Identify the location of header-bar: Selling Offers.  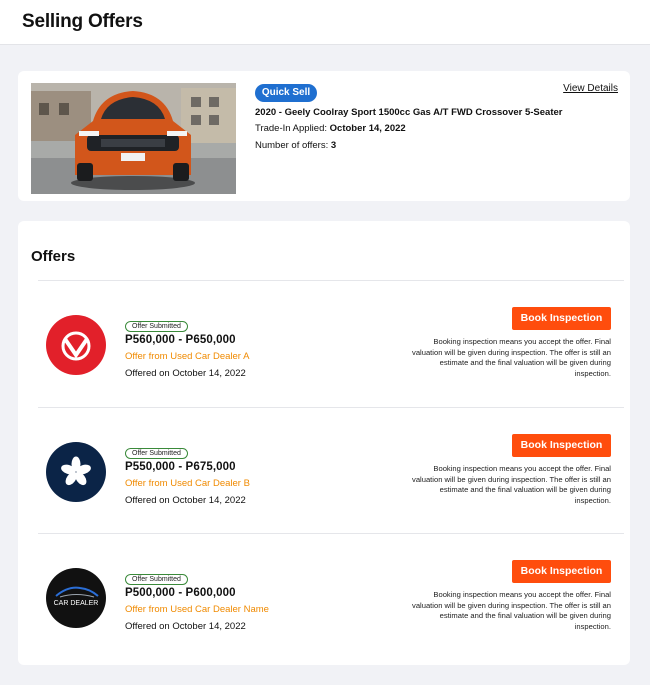
(325, 22).